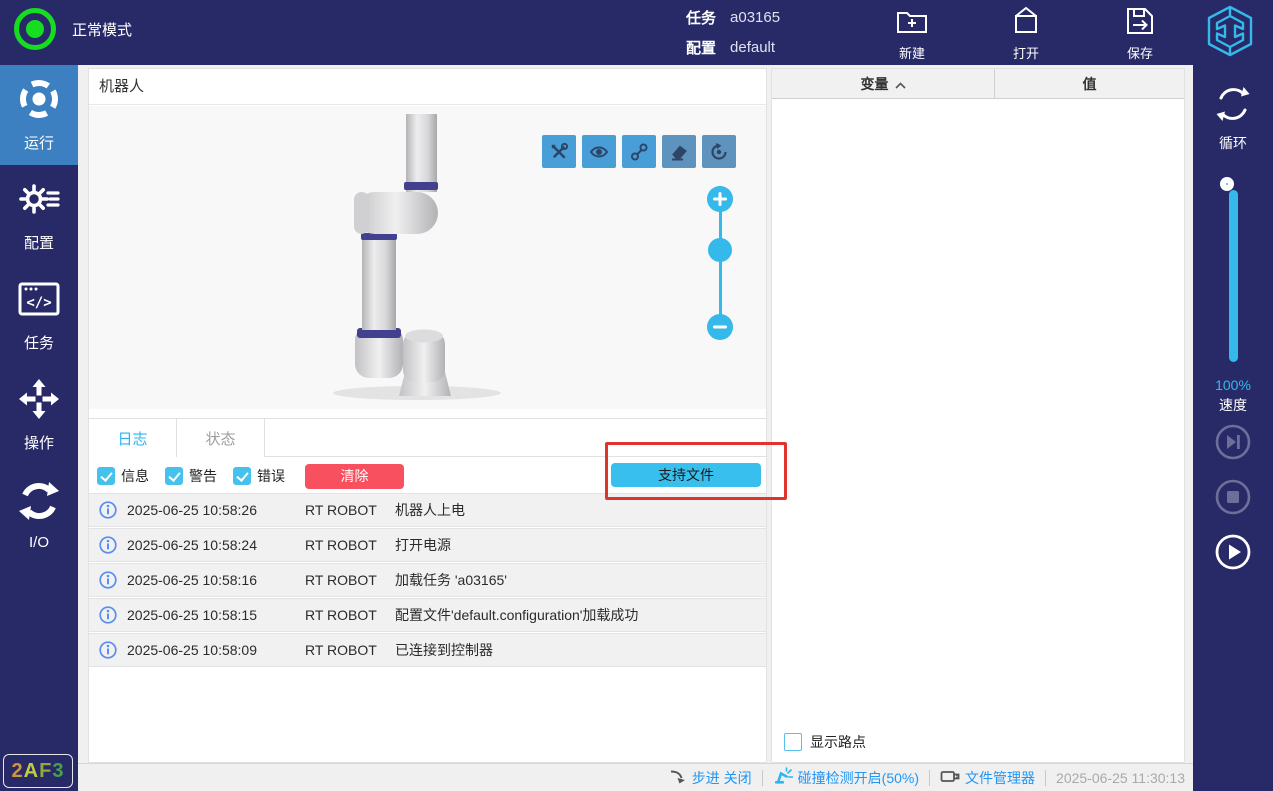 The height and width of the screenshot is (791, 1273). What do you see at coordinates (1139, 53) in the screenshot?
I see `save-task-label: 保存` at bounding box center [1139, 53].